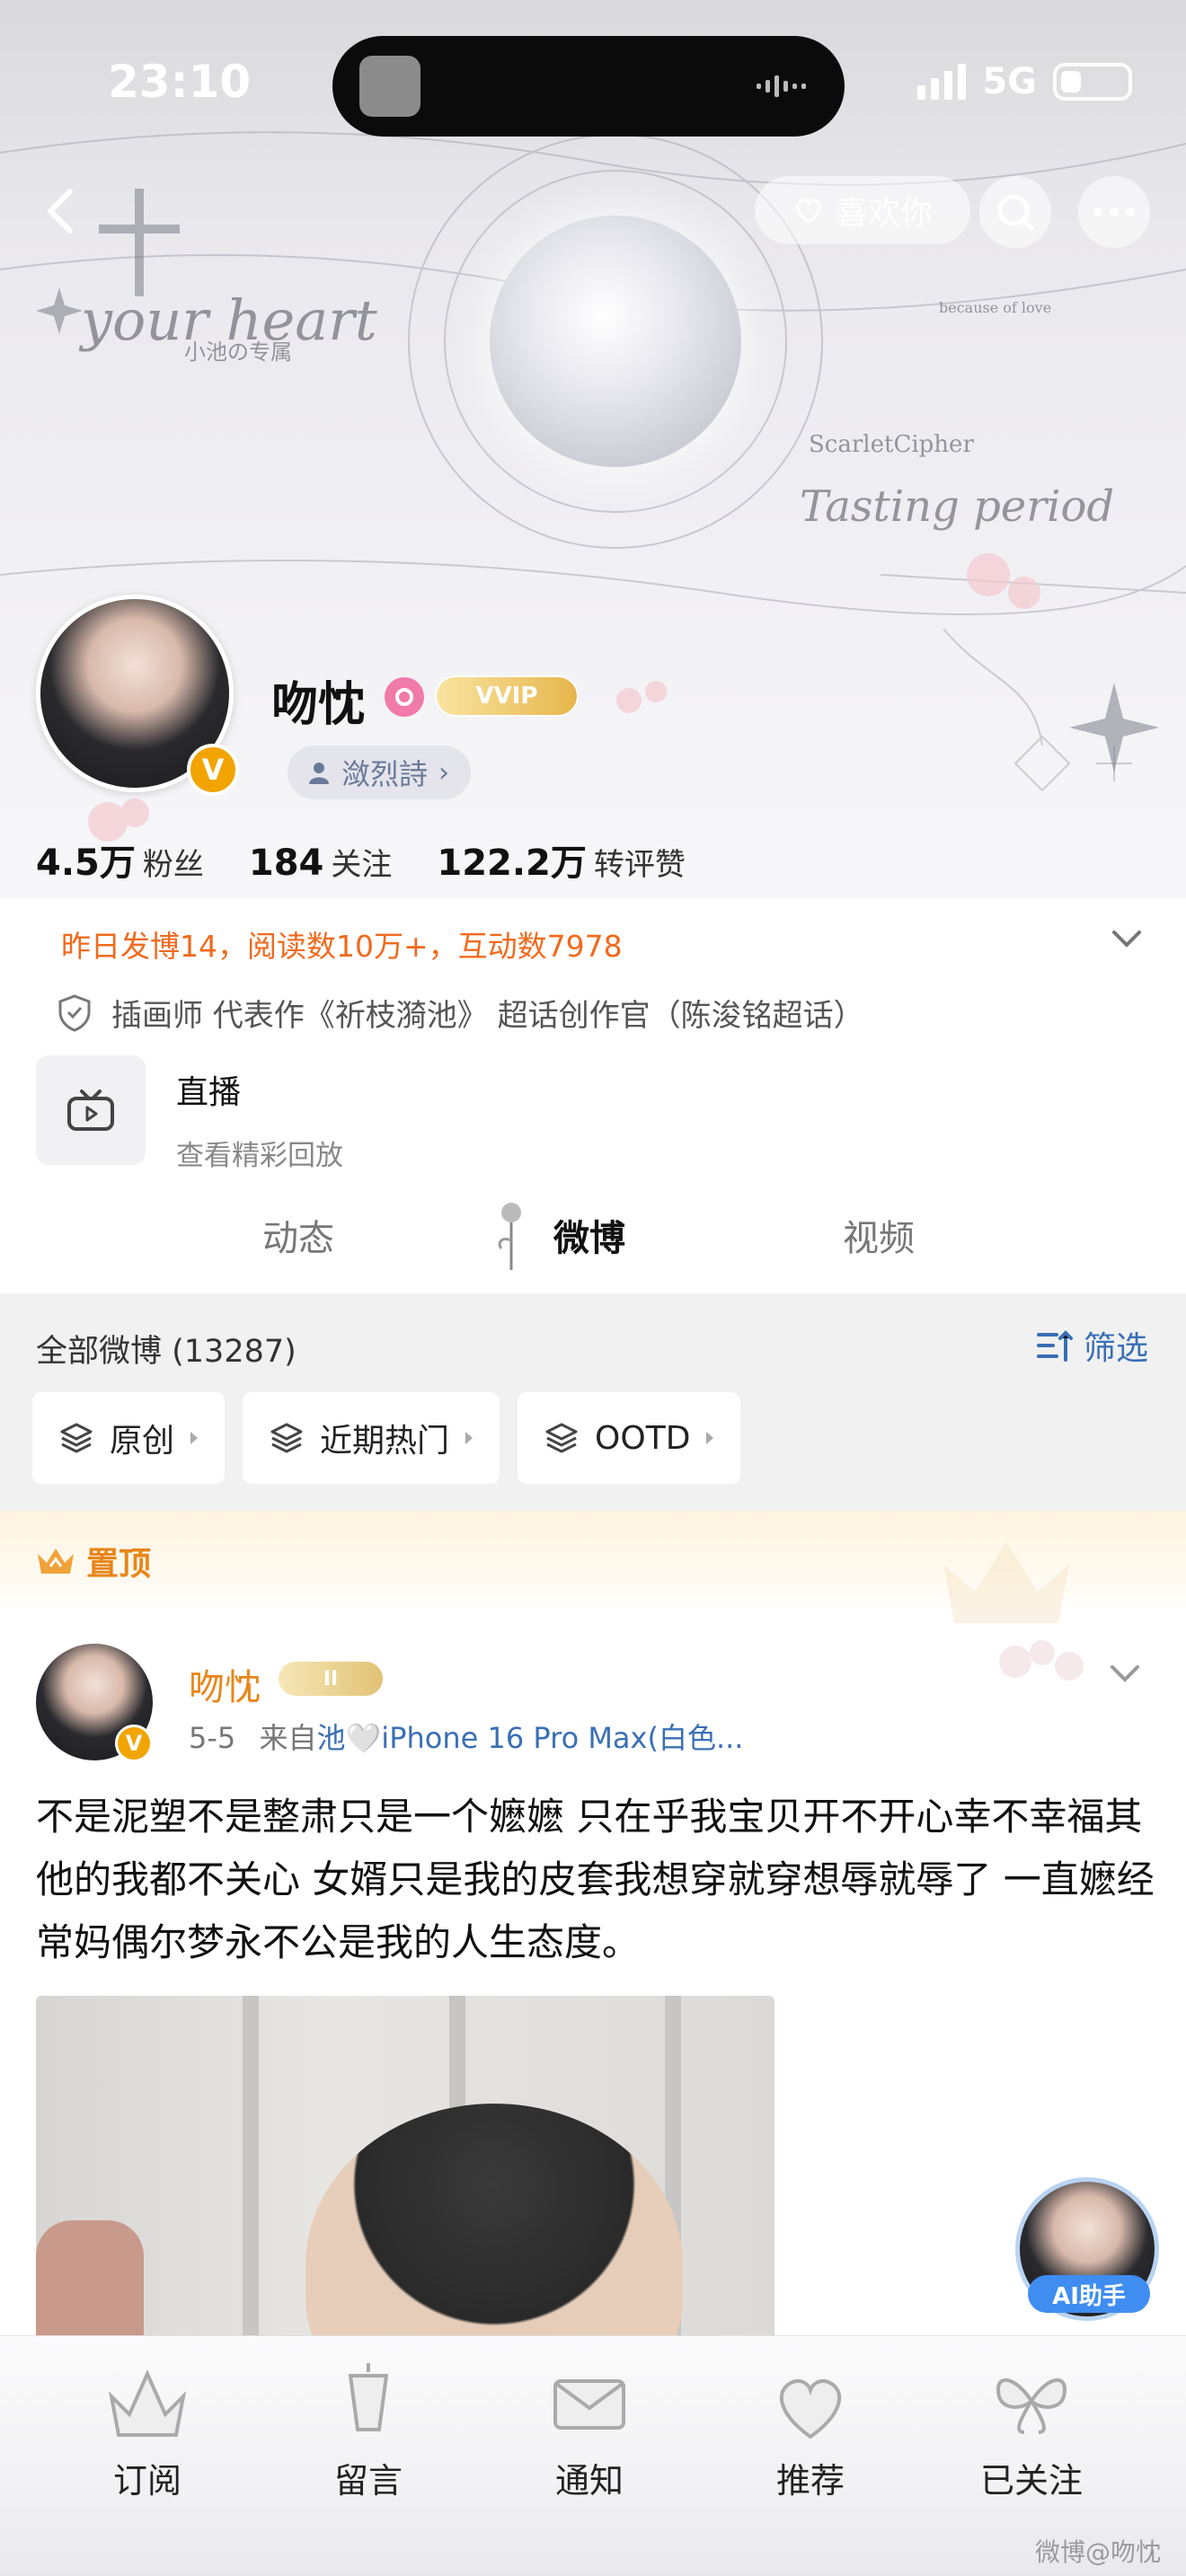 This screenshot has height=2576, width=1186. Describe the element at coordinates (385, 774) in the screenshot. I see `fan-group-name: 潋烈詩` at that location.